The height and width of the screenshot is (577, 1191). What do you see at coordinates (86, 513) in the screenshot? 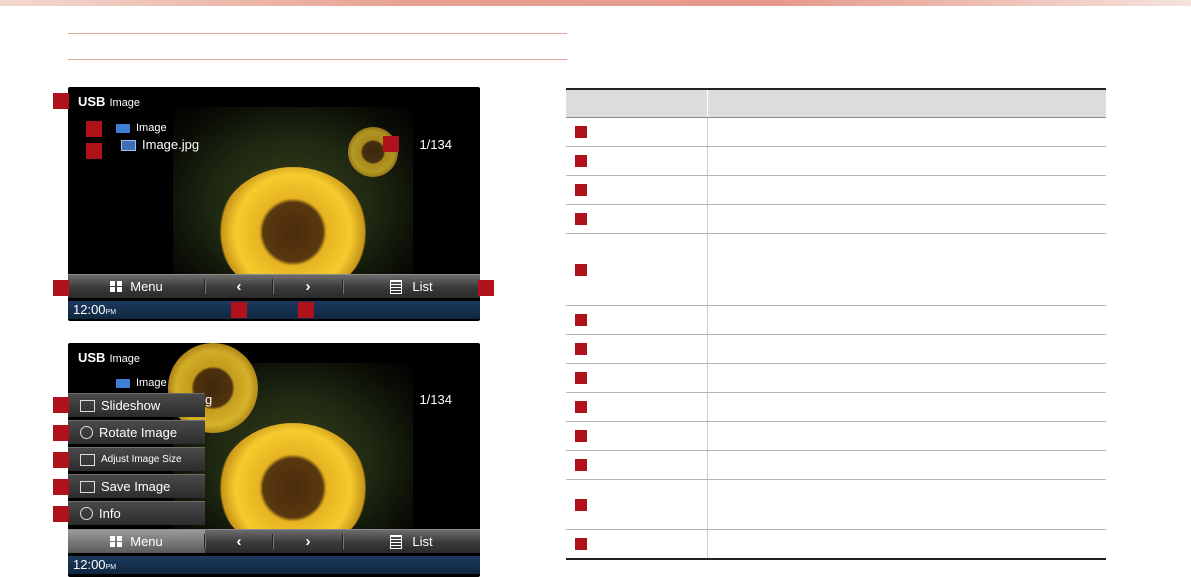
I see `info-icon` at bounding box center [86, 513].